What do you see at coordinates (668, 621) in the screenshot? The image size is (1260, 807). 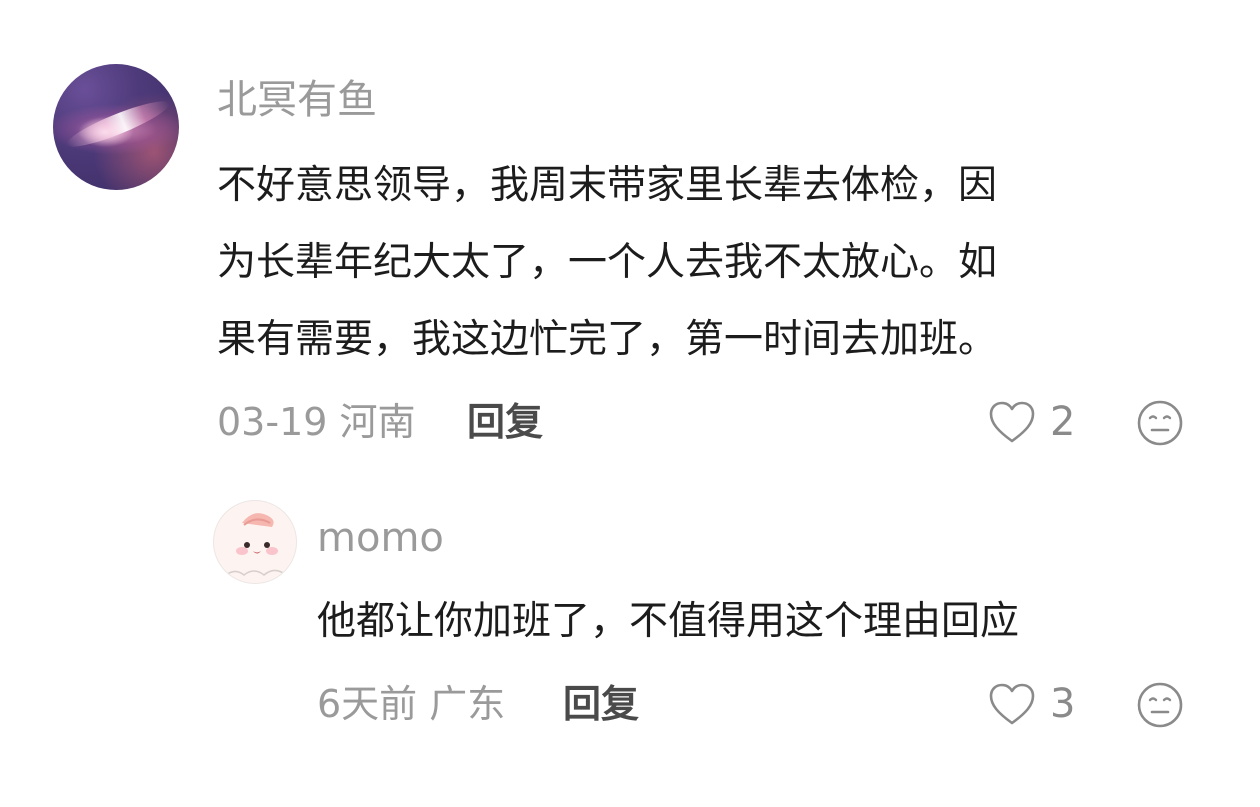 I see `comment-text-line: 他都让你加班了，不值得用这个理由回应` at bounding box center [668, 621].